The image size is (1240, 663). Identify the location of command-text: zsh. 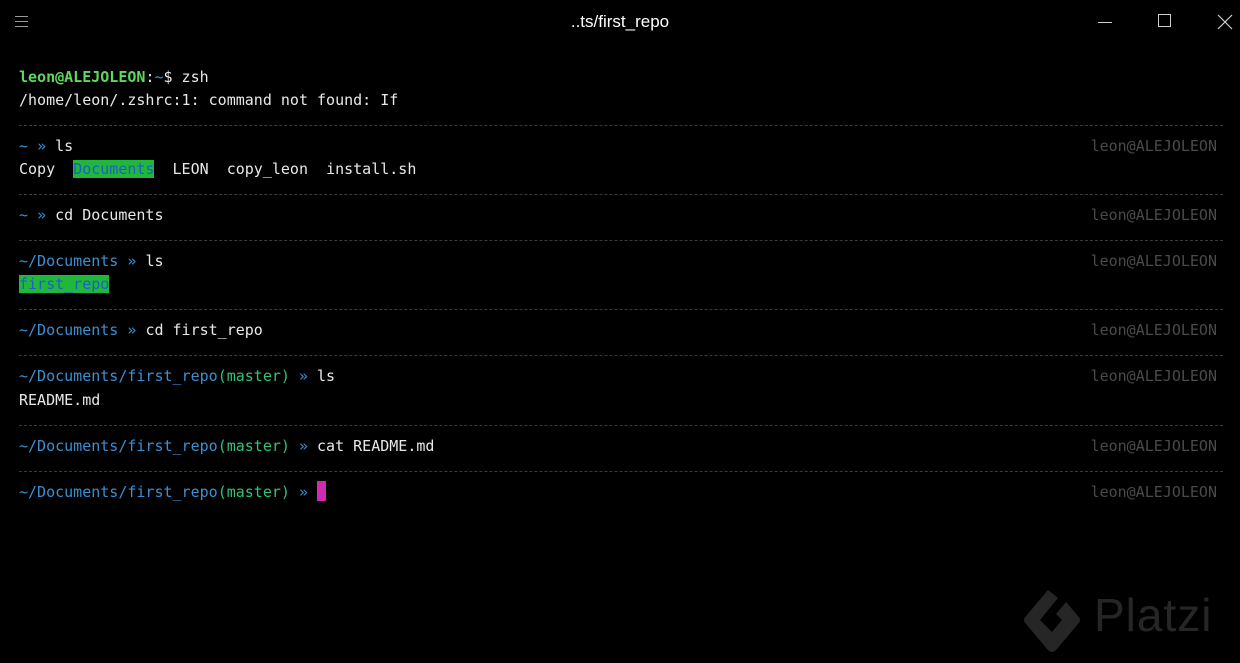
(190, 77).